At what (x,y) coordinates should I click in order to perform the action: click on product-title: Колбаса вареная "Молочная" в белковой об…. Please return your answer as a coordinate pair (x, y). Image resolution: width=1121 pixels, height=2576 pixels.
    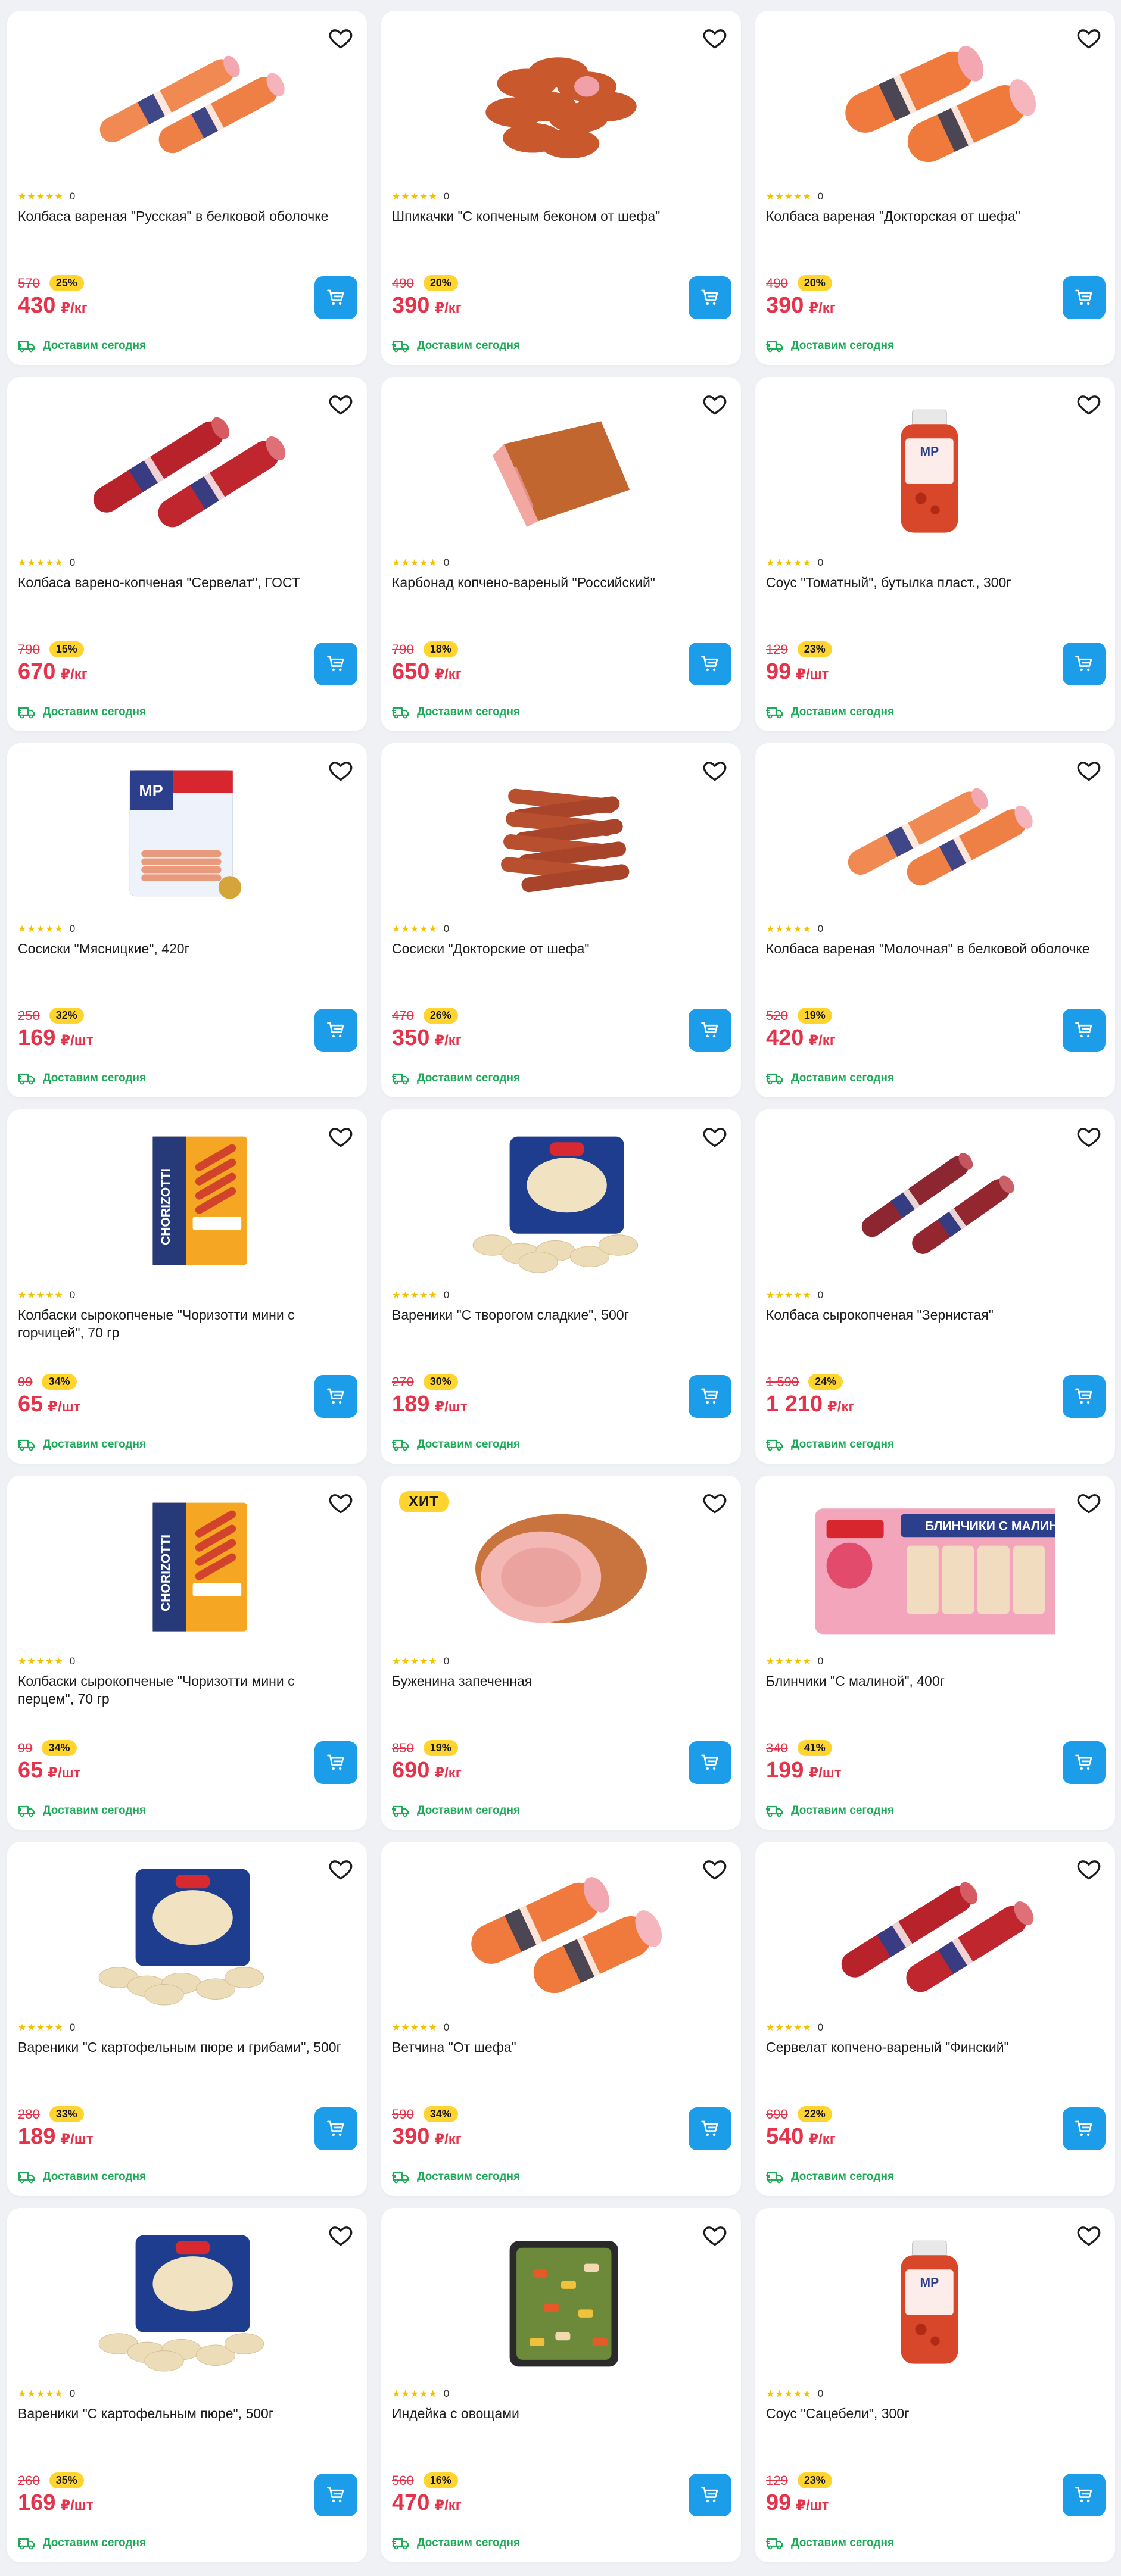
    Looking at the image, I should click on (933, 949).